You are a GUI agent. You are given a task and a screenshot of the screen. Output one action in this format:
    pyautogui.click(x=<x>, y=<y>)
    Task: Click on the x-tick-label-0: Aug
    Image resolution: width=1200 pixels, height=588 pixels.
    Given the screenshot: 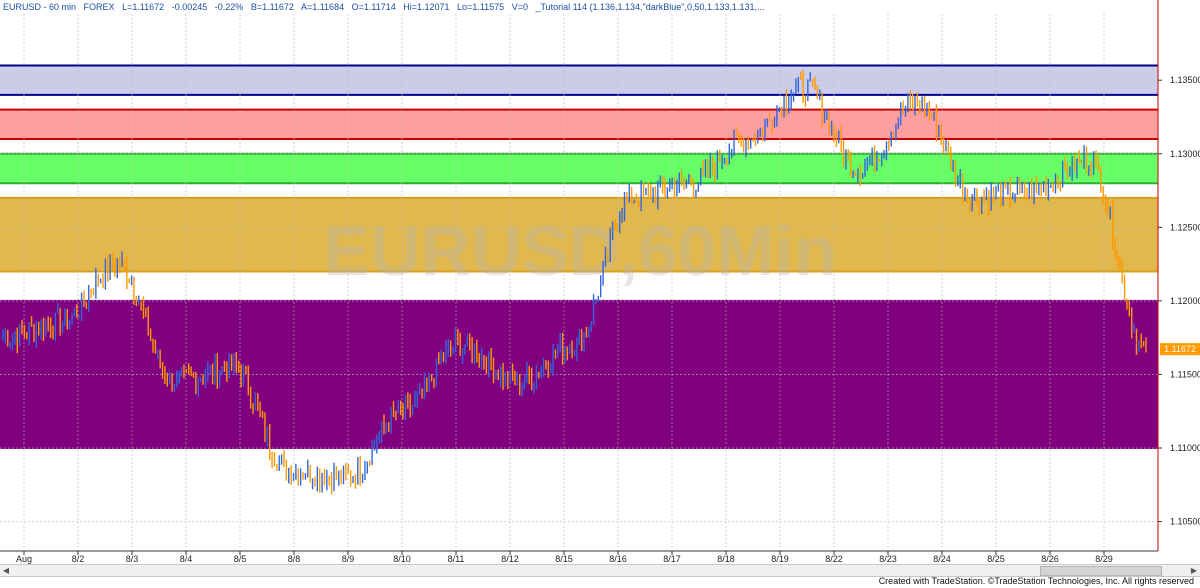 What is the action you would take?
    pyautogui.click(x=24, y=559)
    